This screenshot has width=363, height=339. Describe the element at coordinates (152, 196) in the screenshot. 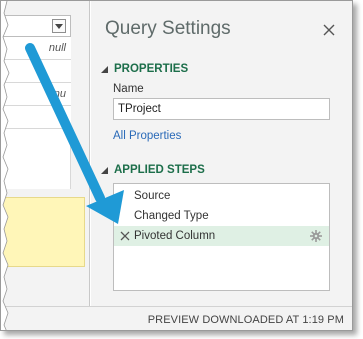

I see `step-label: Source` at that location.